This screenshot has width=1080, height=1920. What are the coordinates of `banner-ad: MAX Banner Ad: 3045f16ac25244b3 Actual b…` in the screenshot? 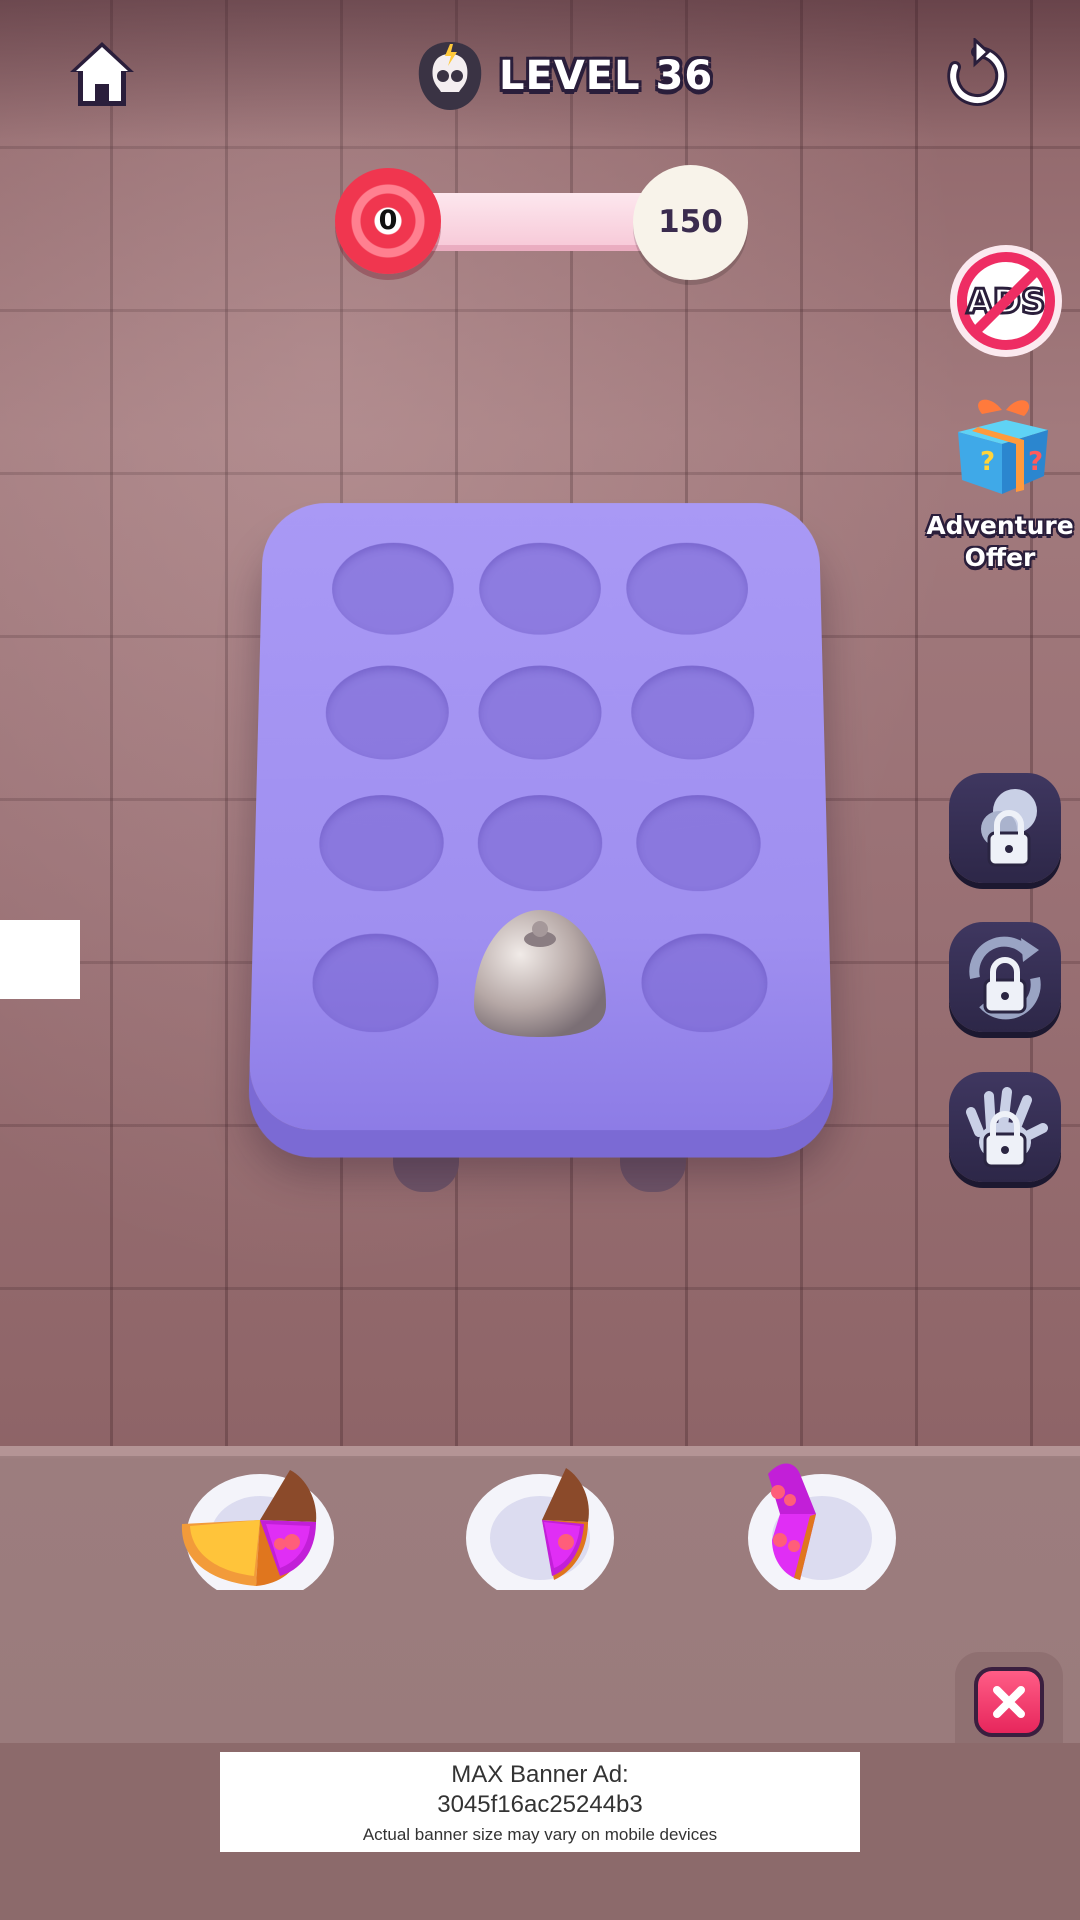 It's located at (540, 1802).